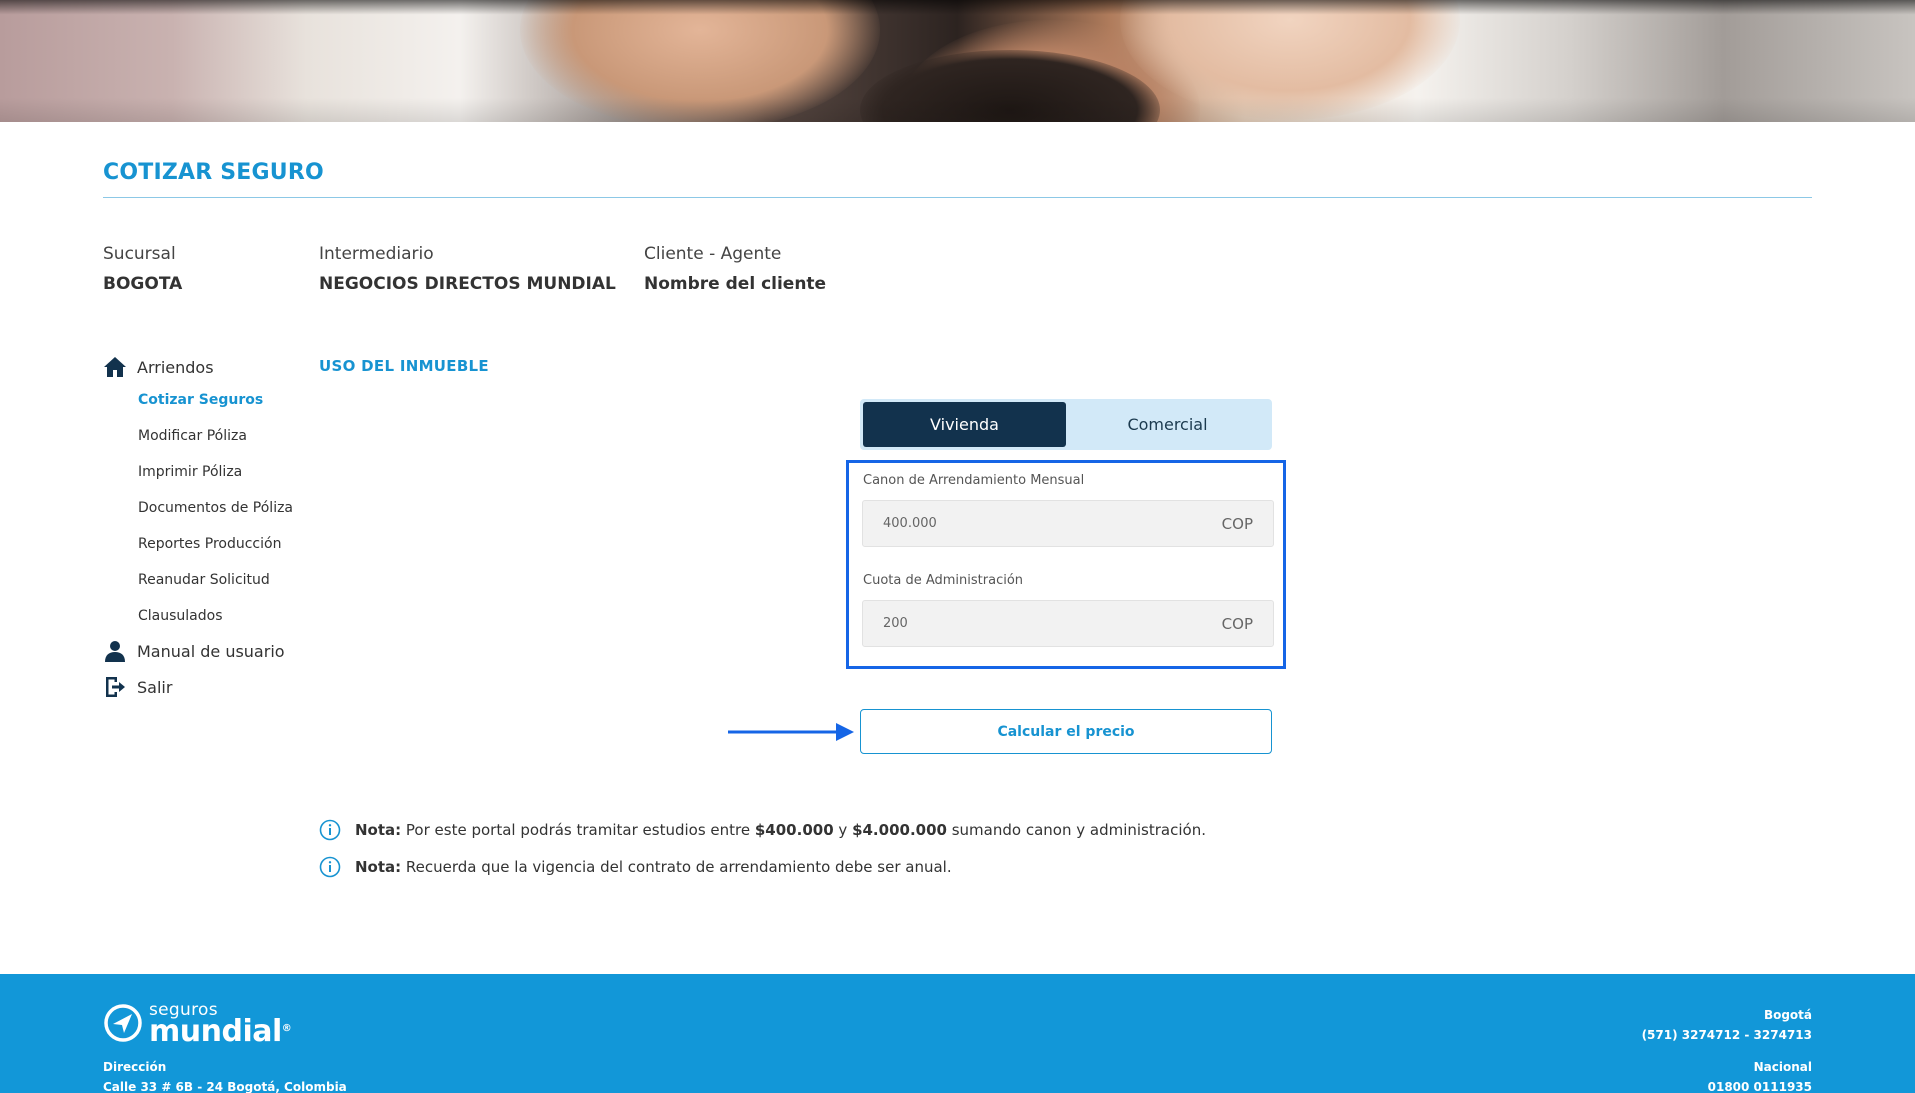  I want to click on cliente-value: Nombre del cliente, so click(735, 284).